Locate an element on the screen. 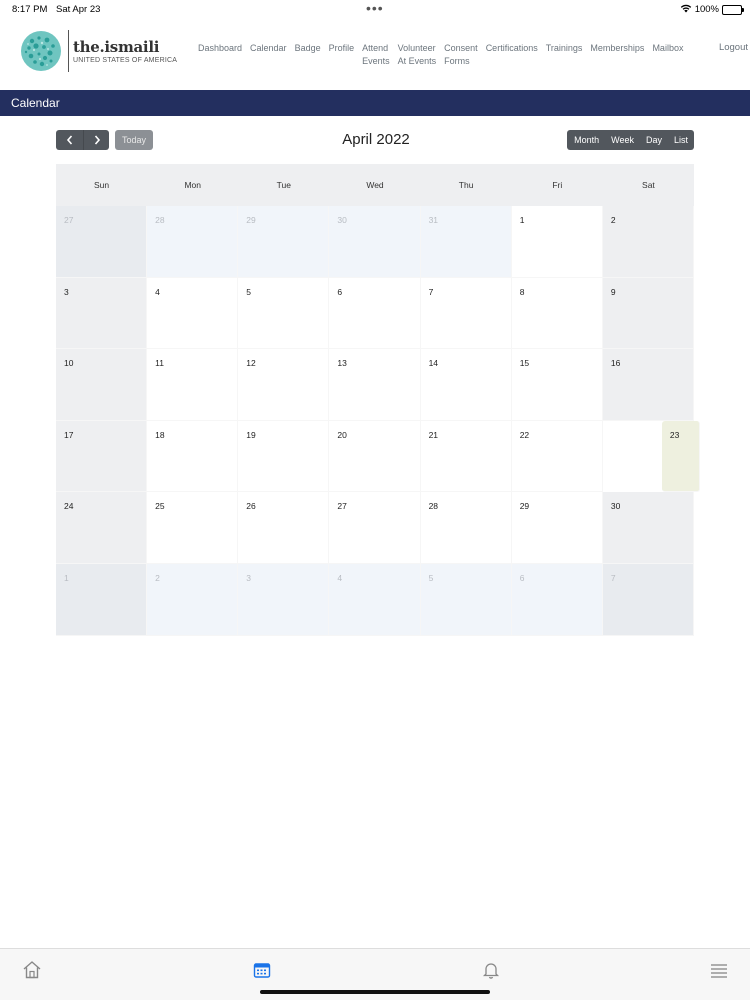  day-number: 26 is located at coordinates (251, 506).